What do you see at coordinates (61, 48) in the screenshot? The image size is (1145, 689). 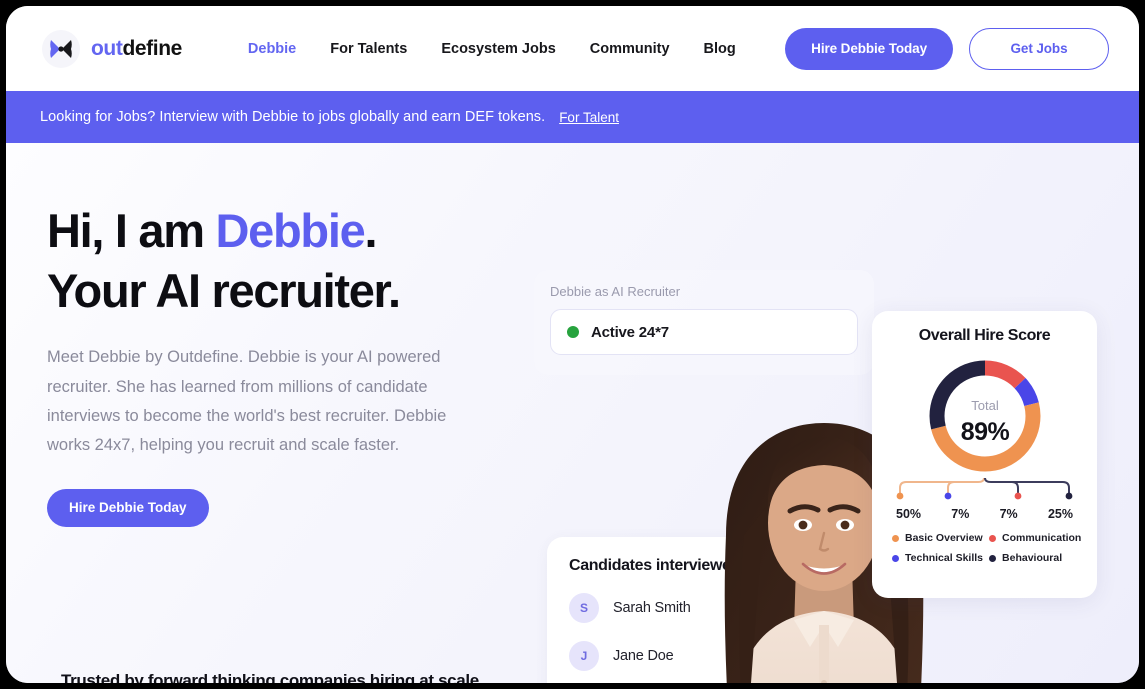 I see `outdefine-butterfly-icon` at bounding box center [61, 48].